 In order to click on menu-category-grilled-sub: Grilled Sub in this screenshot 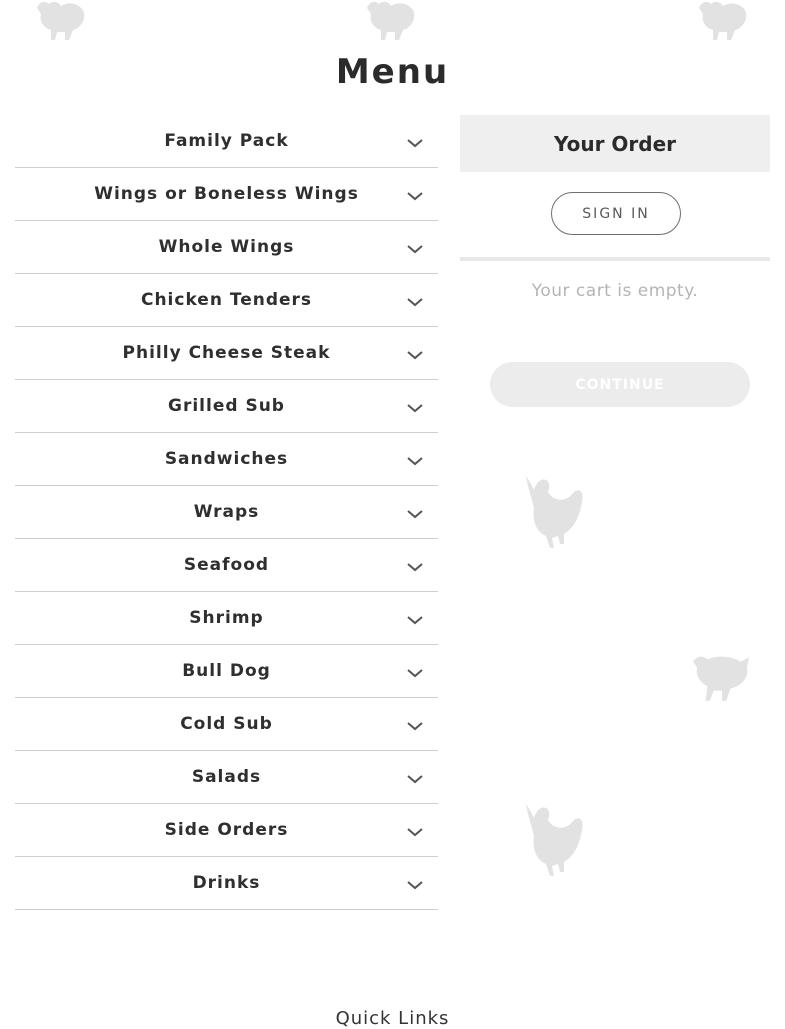, I will do `click(226, 406)`.